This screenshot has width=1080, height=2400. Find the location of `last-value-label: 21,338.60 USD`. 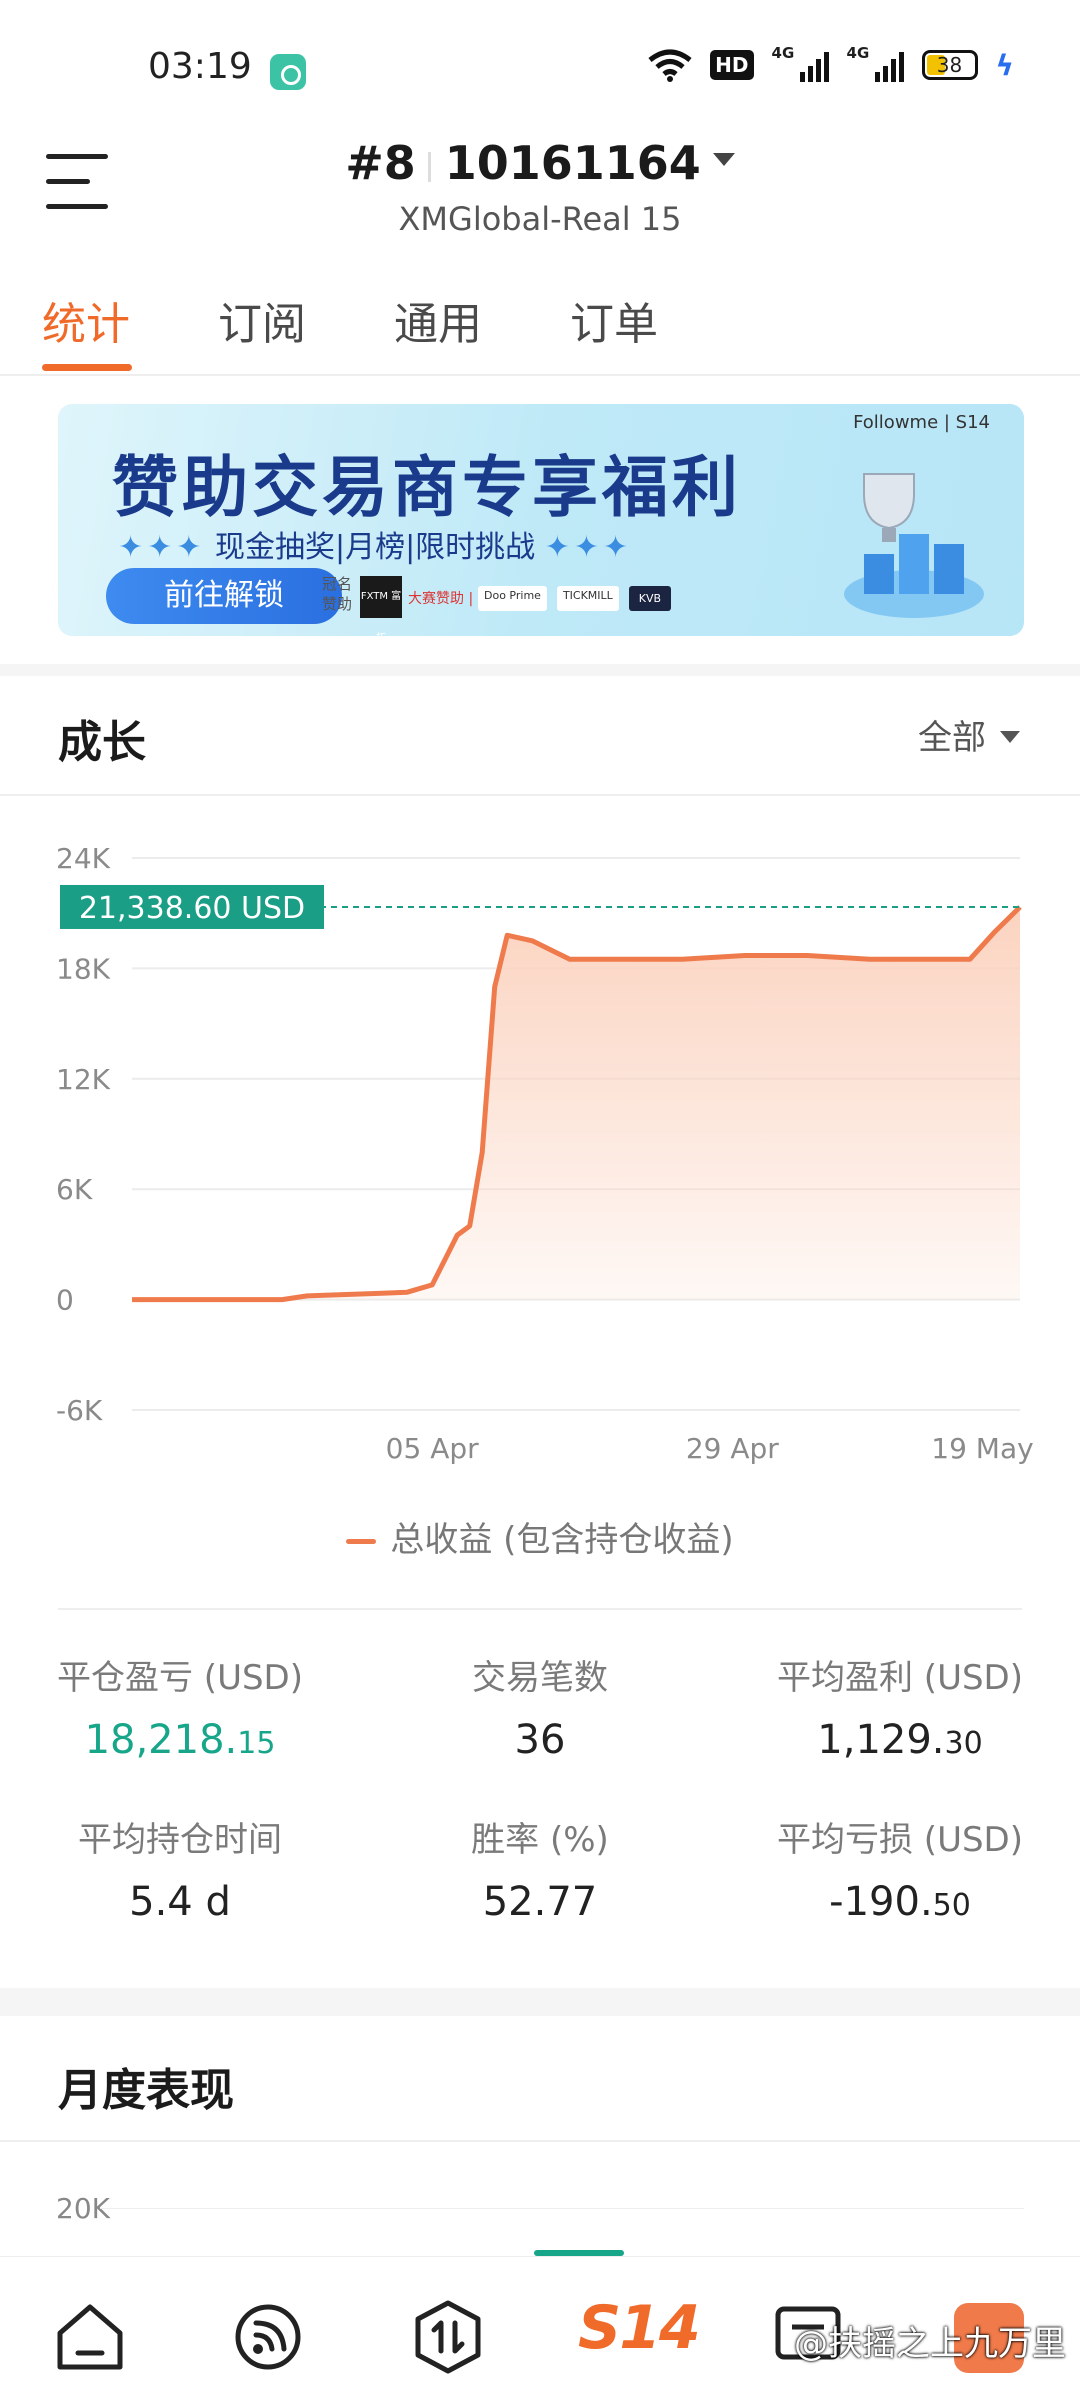

last-value-label: 21,338.60 USD is located at coordinates (192, 908).